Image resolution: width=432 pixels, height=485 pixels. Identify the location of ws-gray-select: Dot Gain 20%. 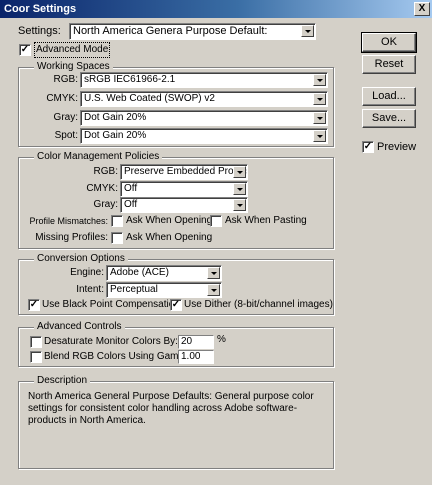
(204, 118).